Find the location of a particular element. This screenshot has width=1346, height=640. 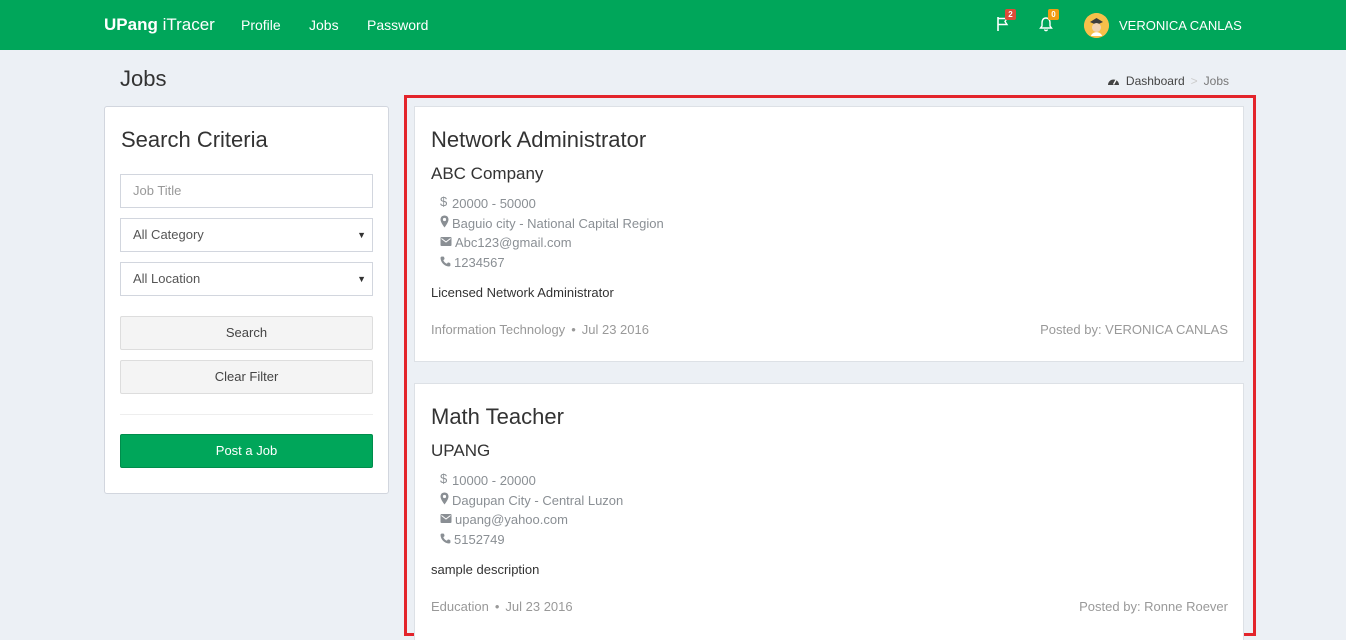

search-criteria-title: Search Criteria is located at coordinates (194, 139).